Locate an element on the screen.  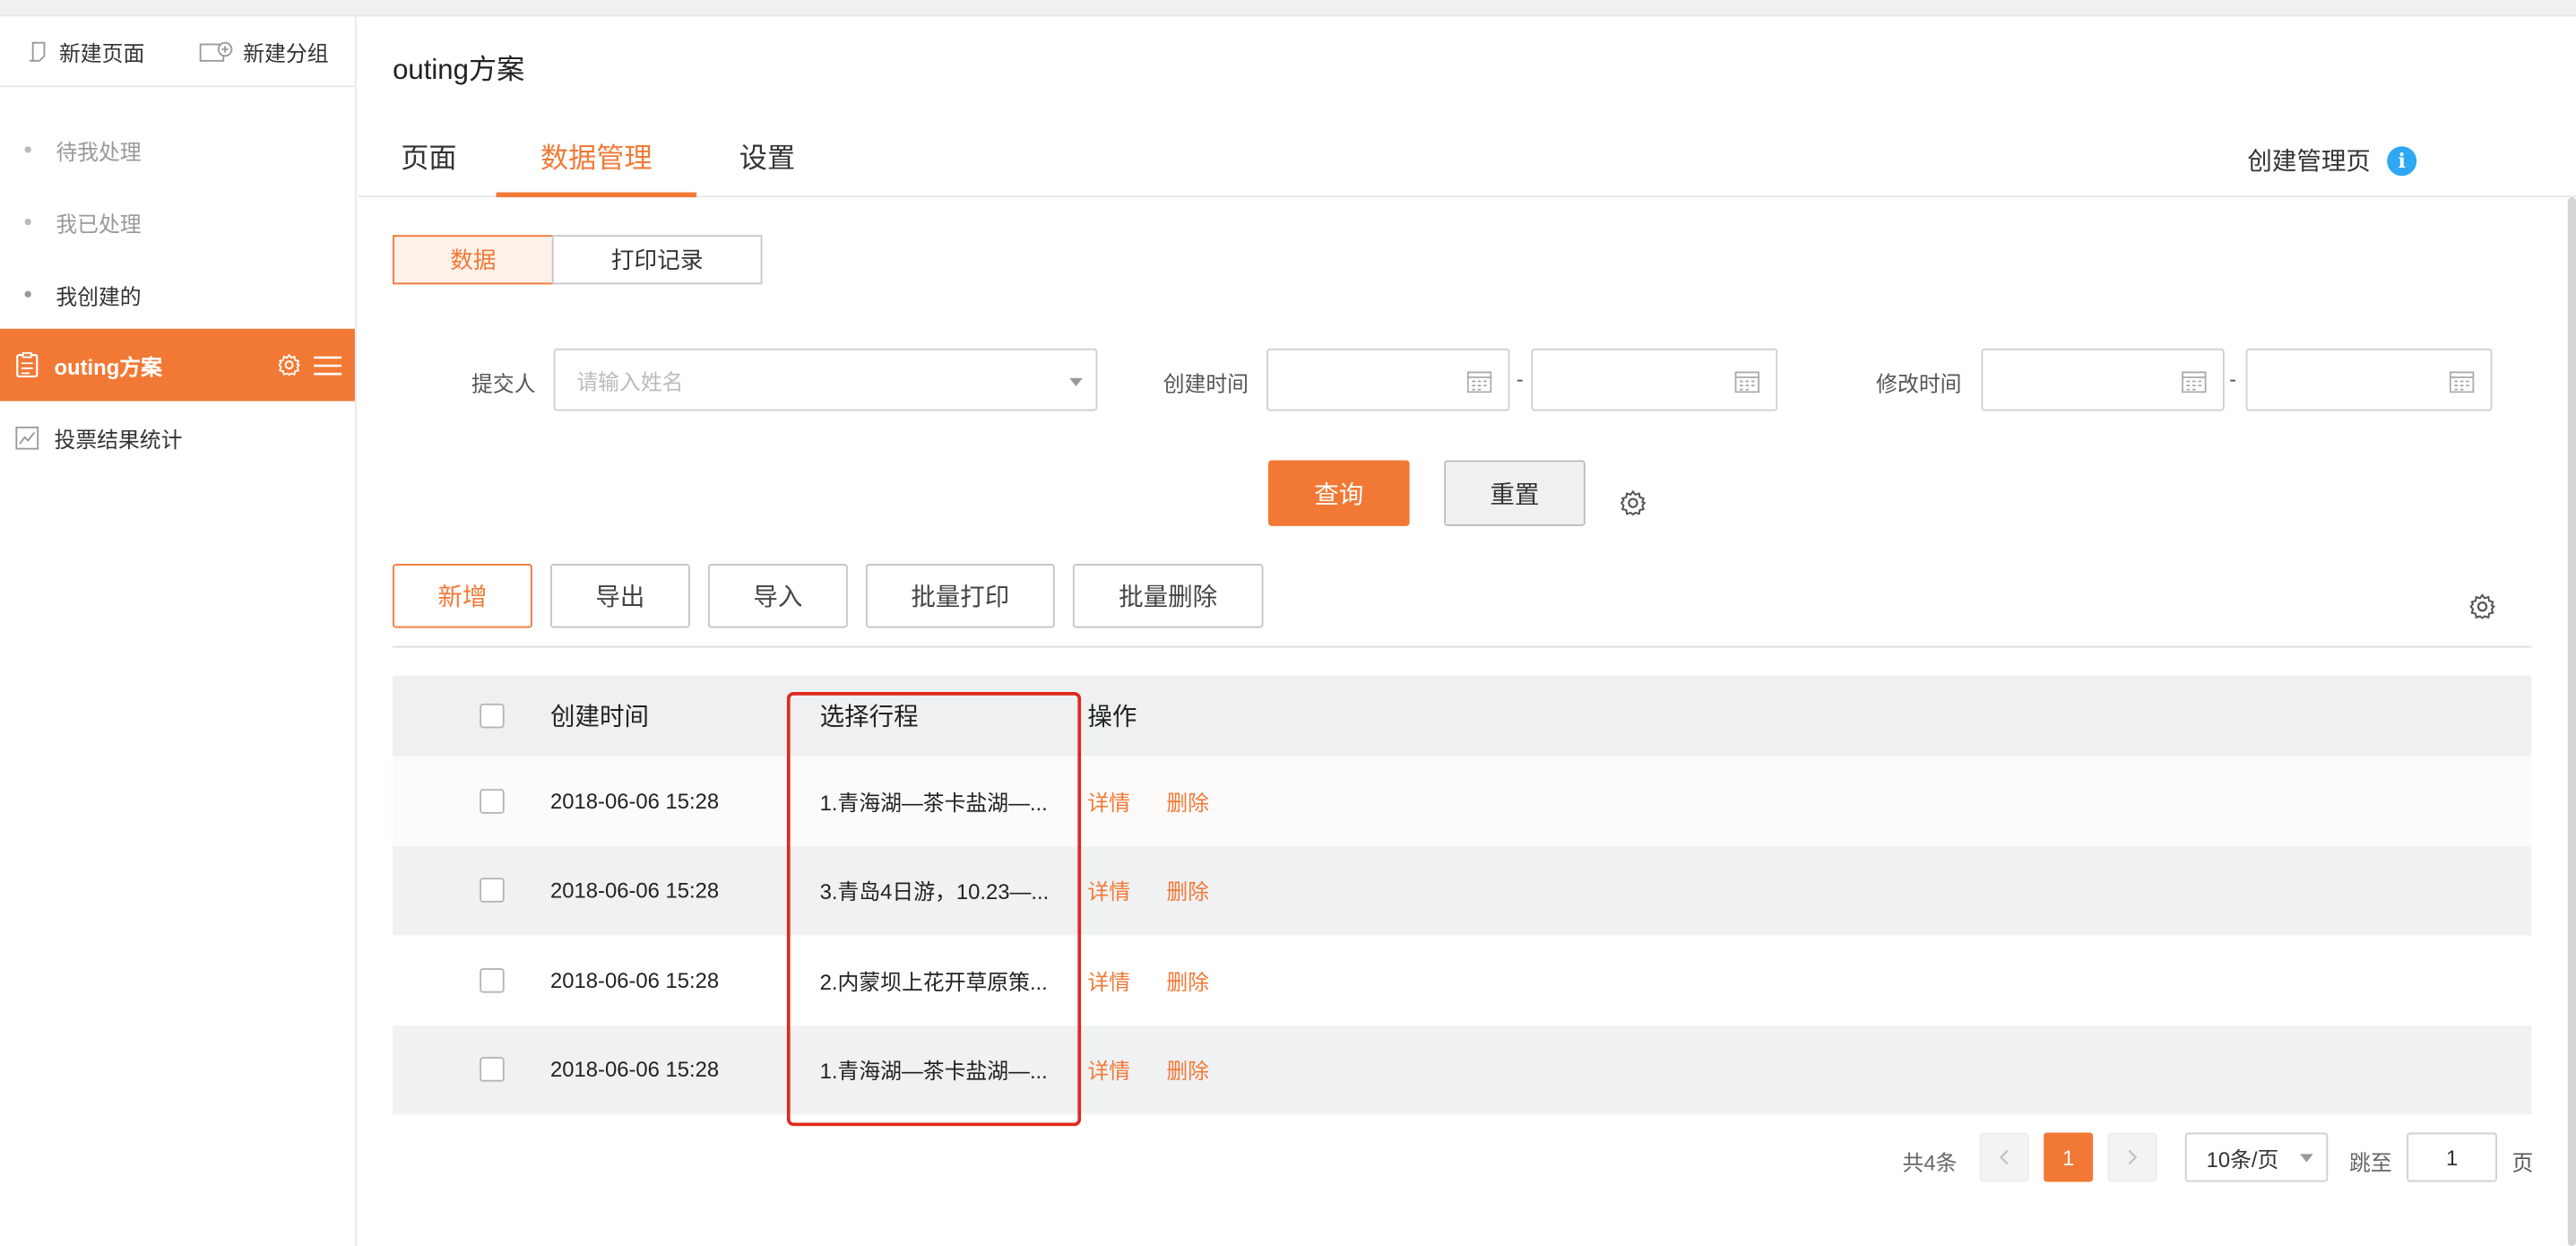
goto-label: 跳至 is located at coordinates (2370, 1163).